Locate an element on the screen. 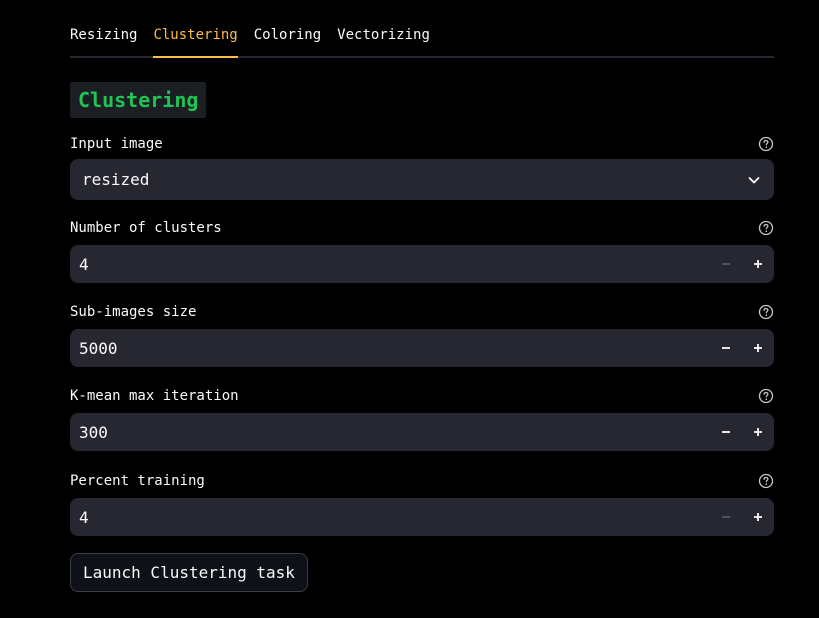  input-image-label: Input image is located at coordinates (116, 144).